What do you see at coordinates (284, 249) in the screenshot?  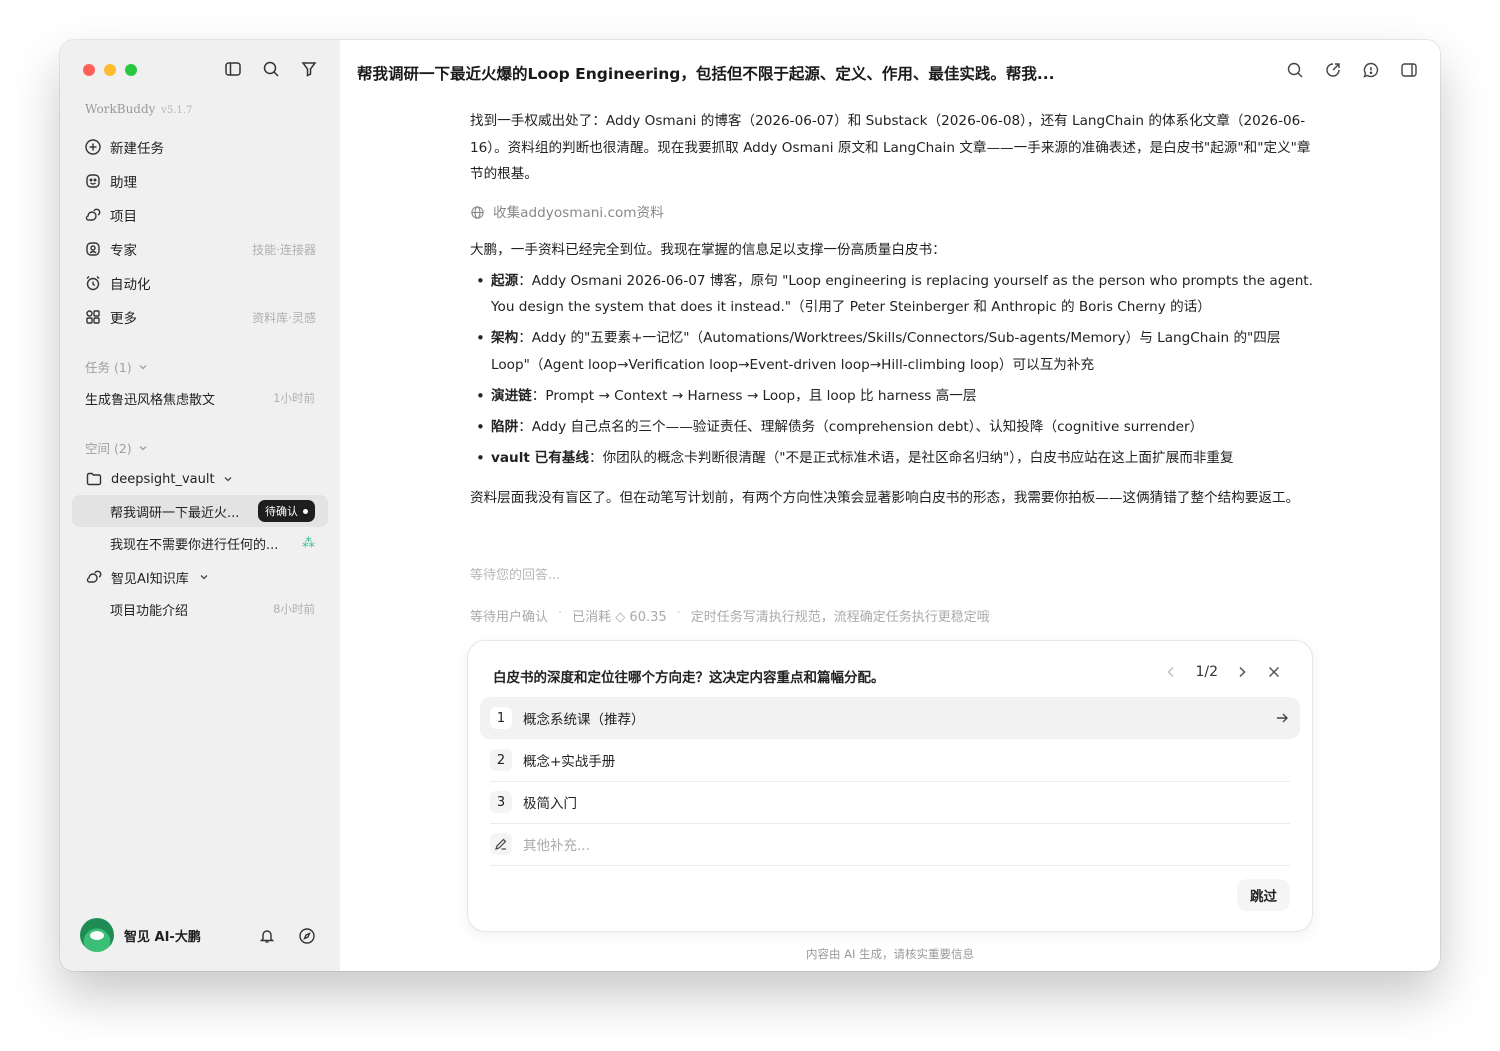 I see `nav-hint: 技能·连接器` at bounding box center [284, 249].